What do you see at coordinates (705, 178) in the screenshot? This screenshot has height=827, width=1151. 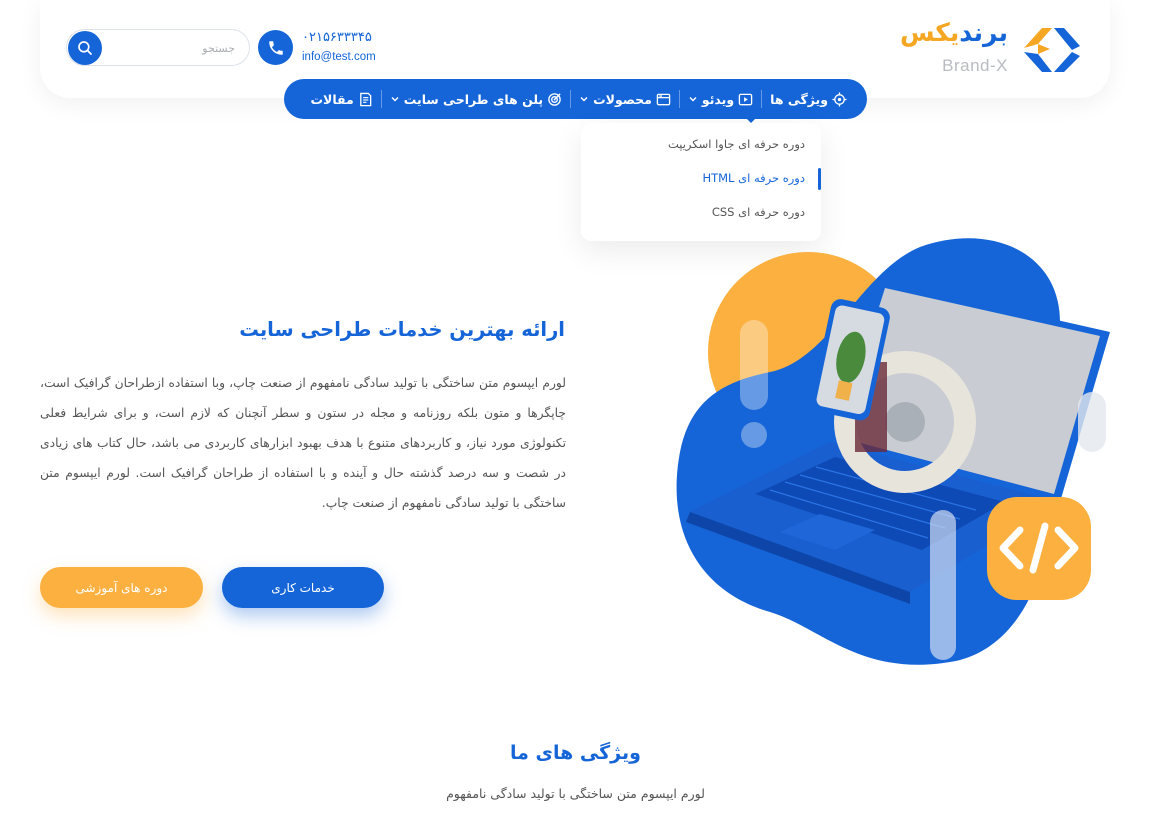 I see `dropdown-item-html: دوره حرفه ای HTML` at bounding box center [705, 178].